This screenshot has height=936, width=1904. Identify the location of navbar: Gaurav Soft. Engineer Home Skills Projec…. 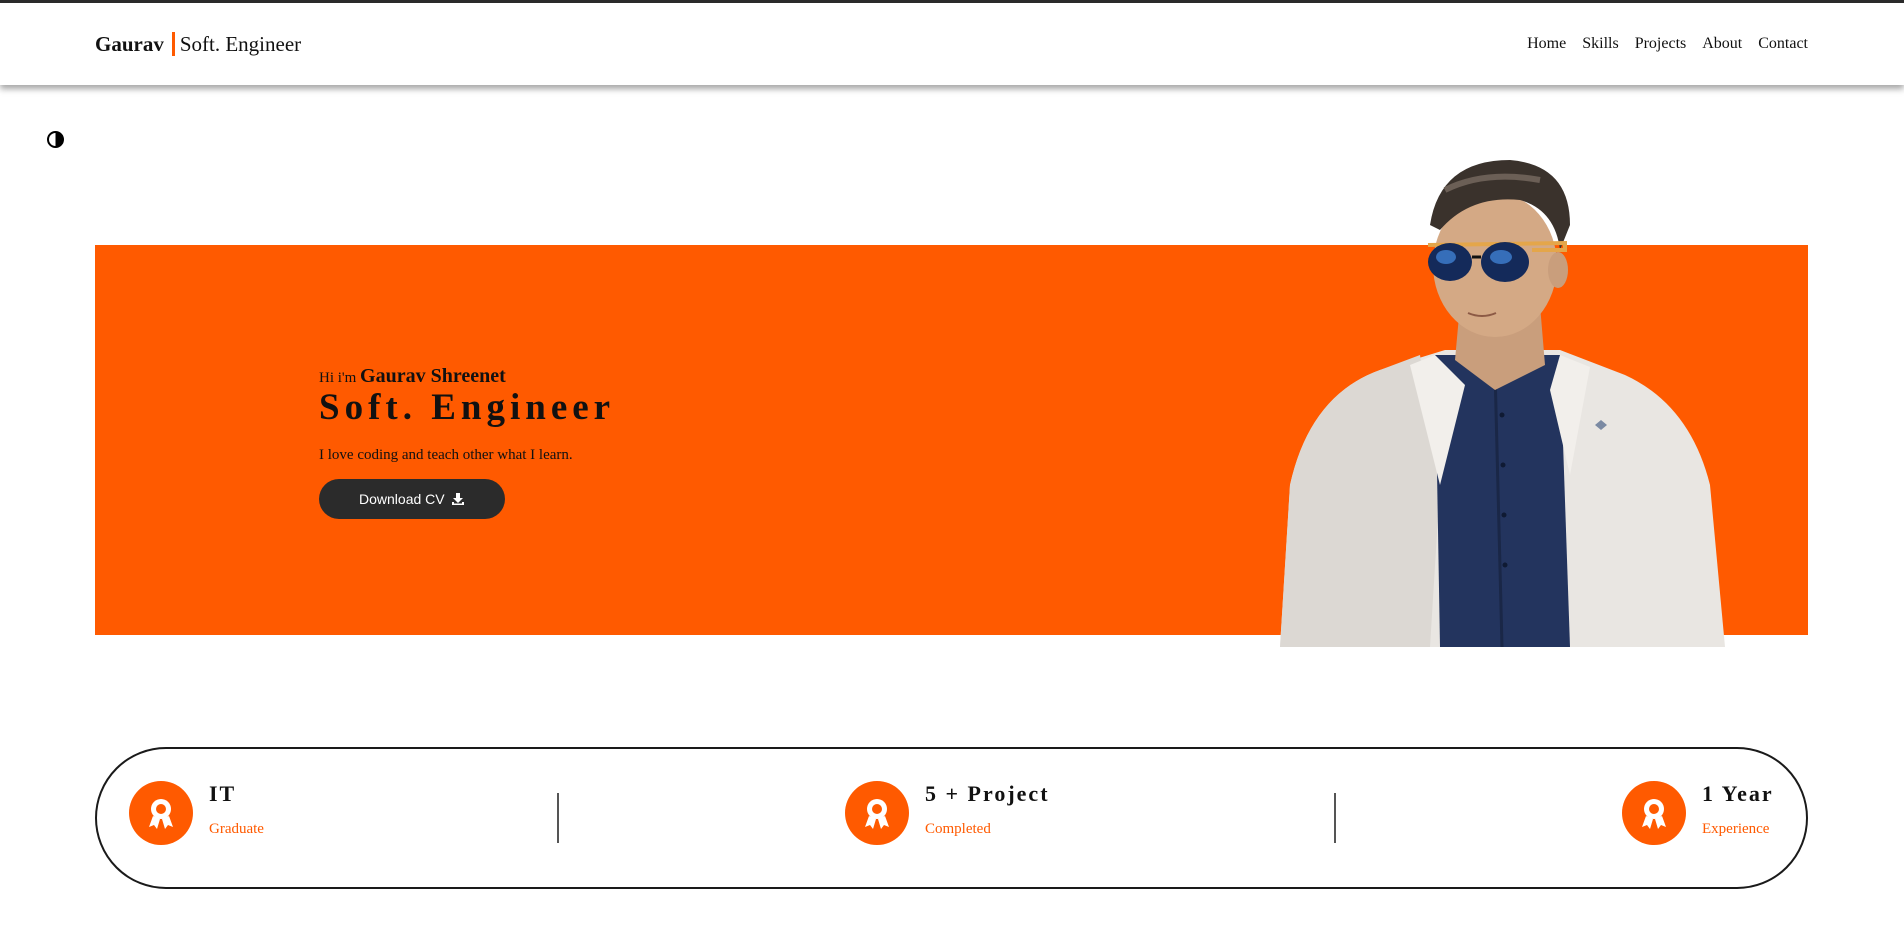
(952, 44).